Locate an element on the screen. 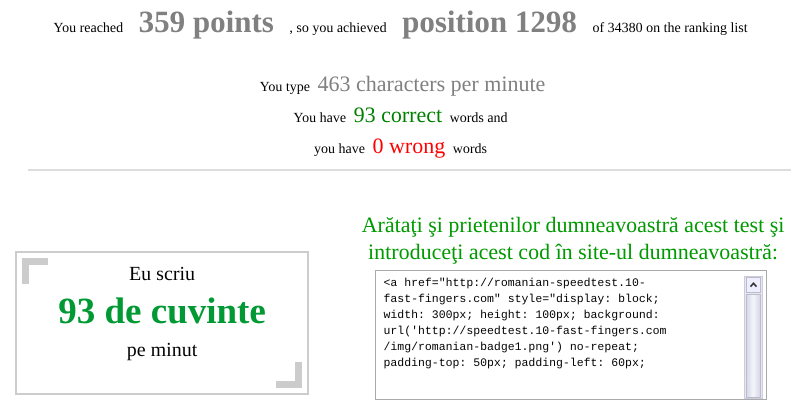 This screenshot has height=401, width=801. result-text: You reached 359 points , so you achieved position 1298 of 34380 on the ranking list is located at coordinates (400, 21).